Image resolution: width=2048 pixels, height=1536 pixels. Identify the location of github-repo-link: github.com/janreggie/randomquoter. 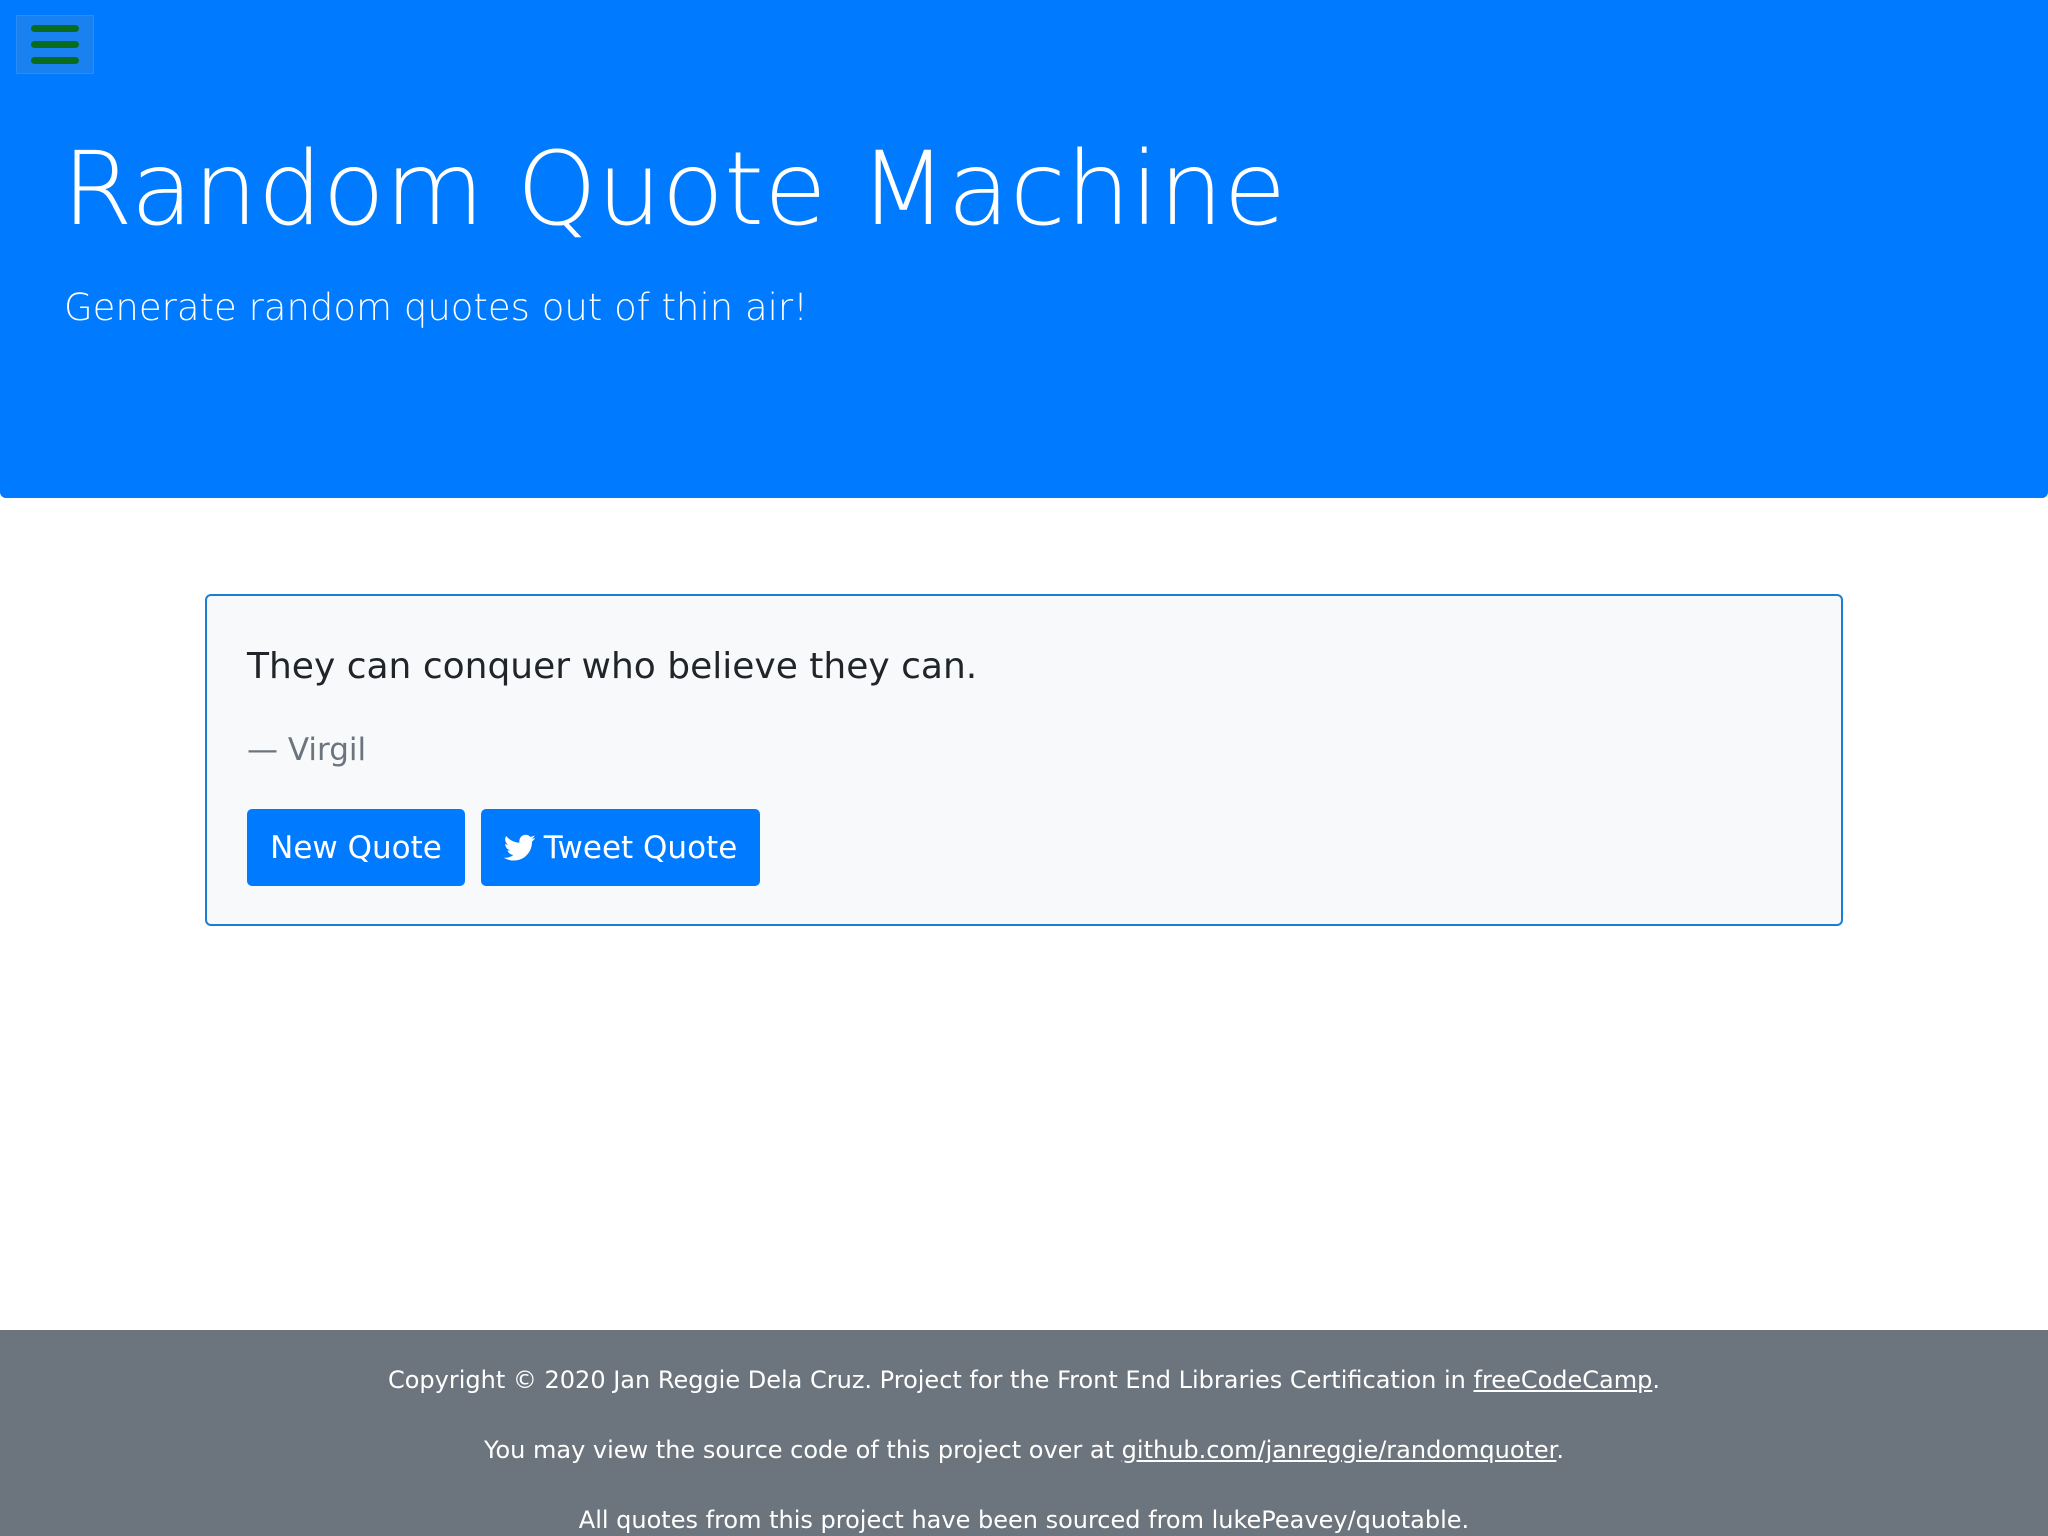
(1339, 1450).